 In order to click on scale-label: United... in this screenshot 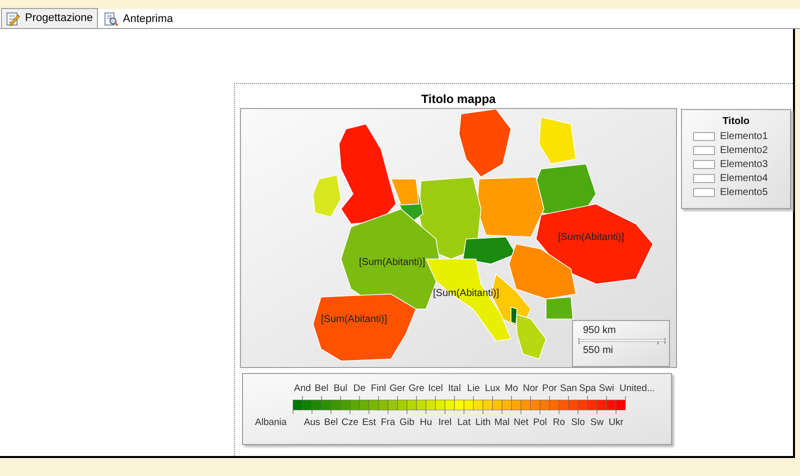, I will do `click(637, 388)`.